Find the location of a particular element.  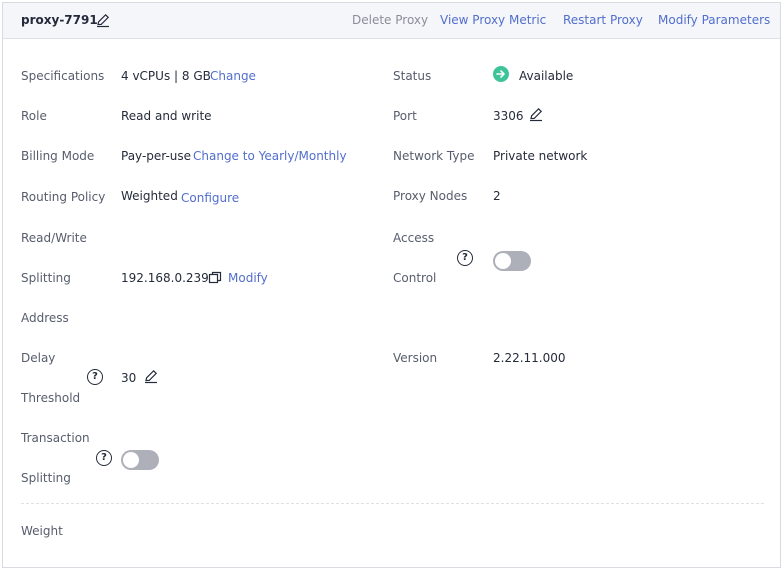

weight-label: Weight is located at coordinates (42, 531).